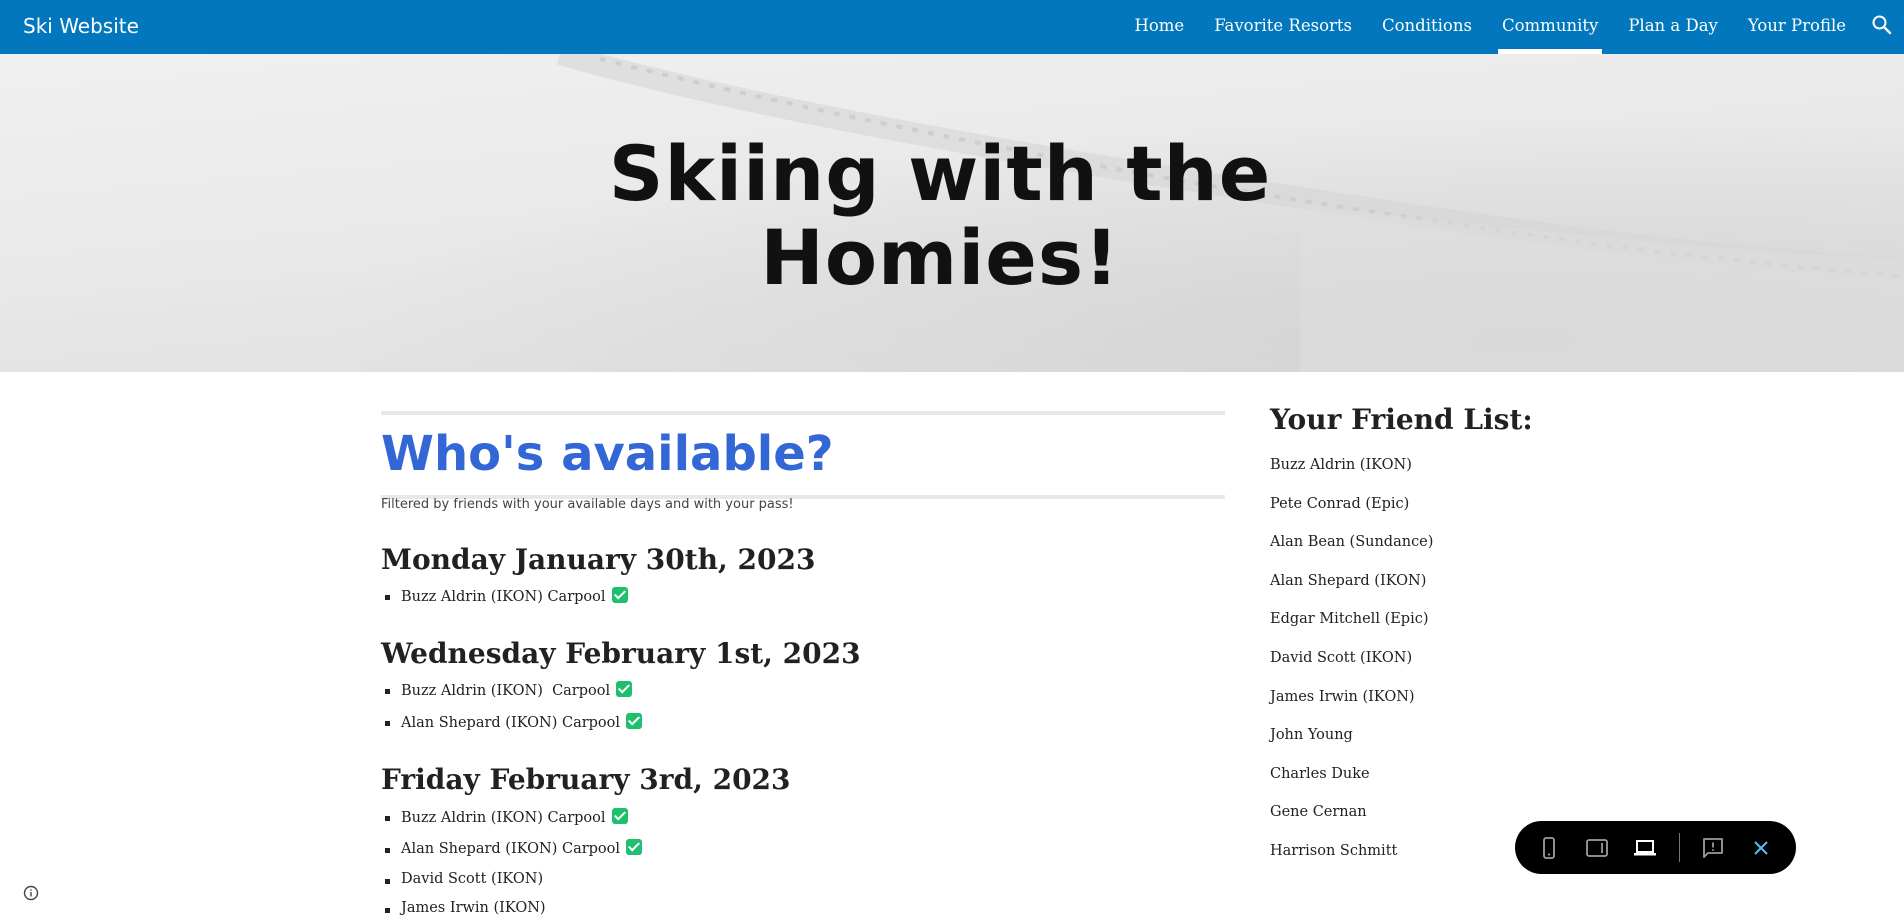  What do you see at coordinates (1713, 847) in the screenshot?
I see `report-issue-icon` at bounding box center [1713, 847].